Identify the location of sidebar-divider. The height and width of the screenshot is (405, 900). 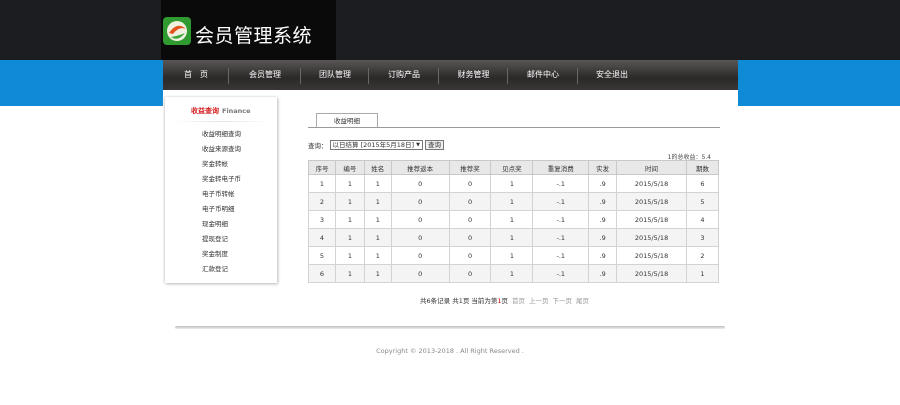
(221, 121).